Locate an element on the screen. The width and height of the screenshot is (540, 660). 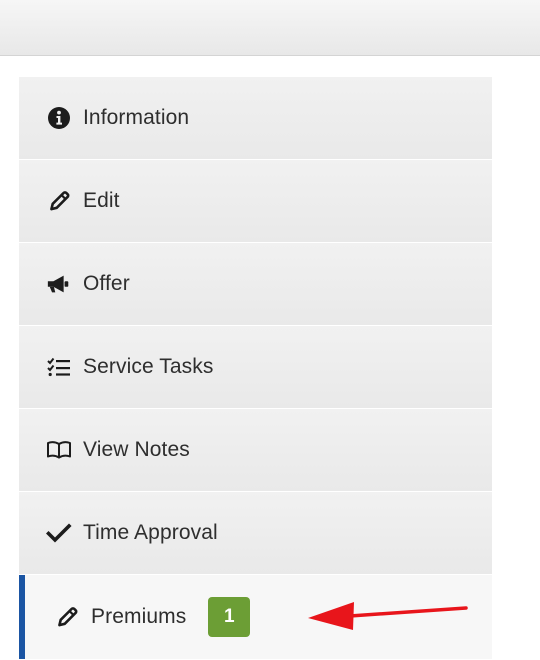
top-bar is located at coordinates (270, 28).